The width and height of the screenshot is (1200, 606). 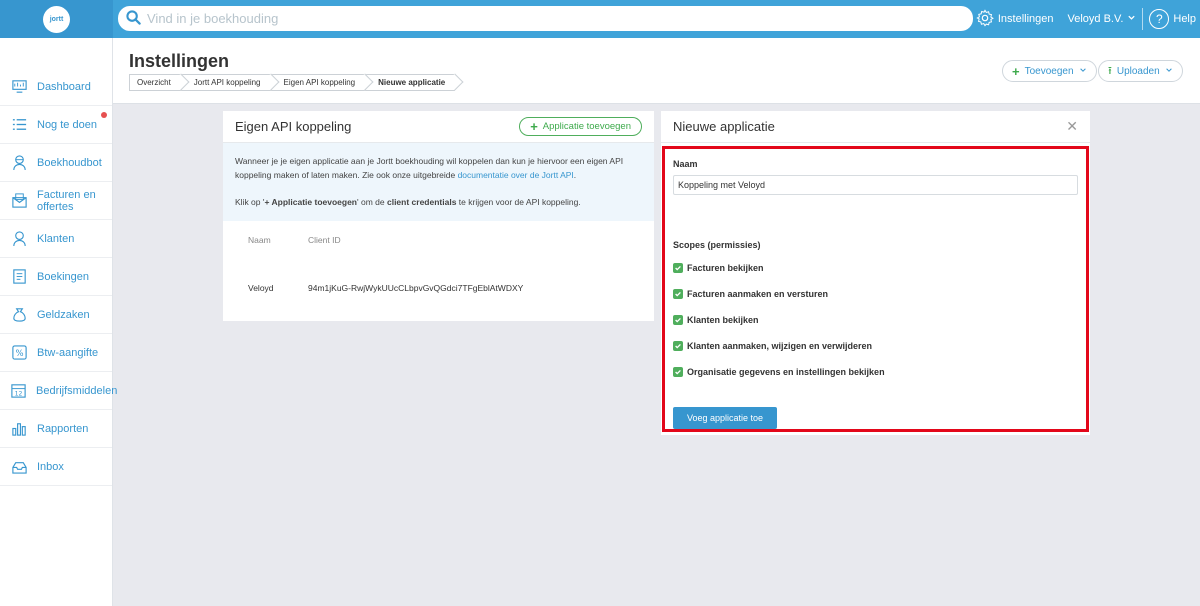 I want to click on breadcrumb-item: Jortt API koppeling, so click(x=225, y=82).